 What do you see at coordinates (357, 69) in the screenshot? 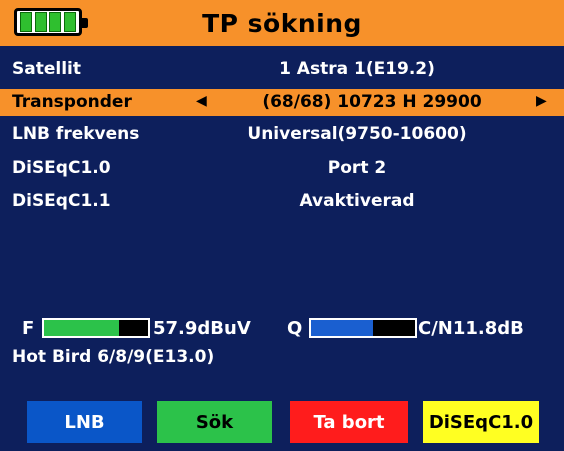
I see `row-value: 1 Astra 1(E19.2)` at bounding box center [357, 69].